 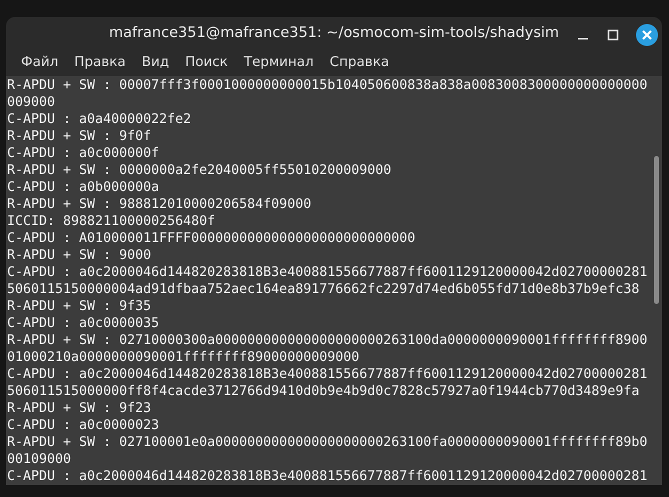 I want to click on terminal-line: R-APDU + SW : 00007fff3f0001000000000015b104050600838a838a0083008300000000000000, so click(x=327, y=85).